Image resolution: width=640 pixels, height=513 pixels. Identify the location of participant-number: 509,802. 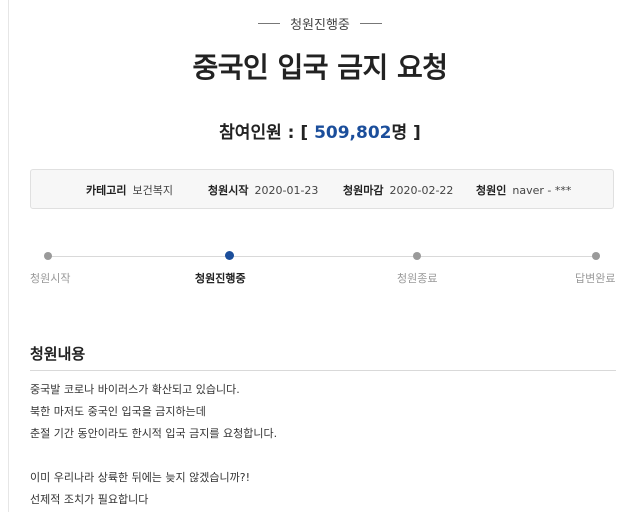
(353, 133).